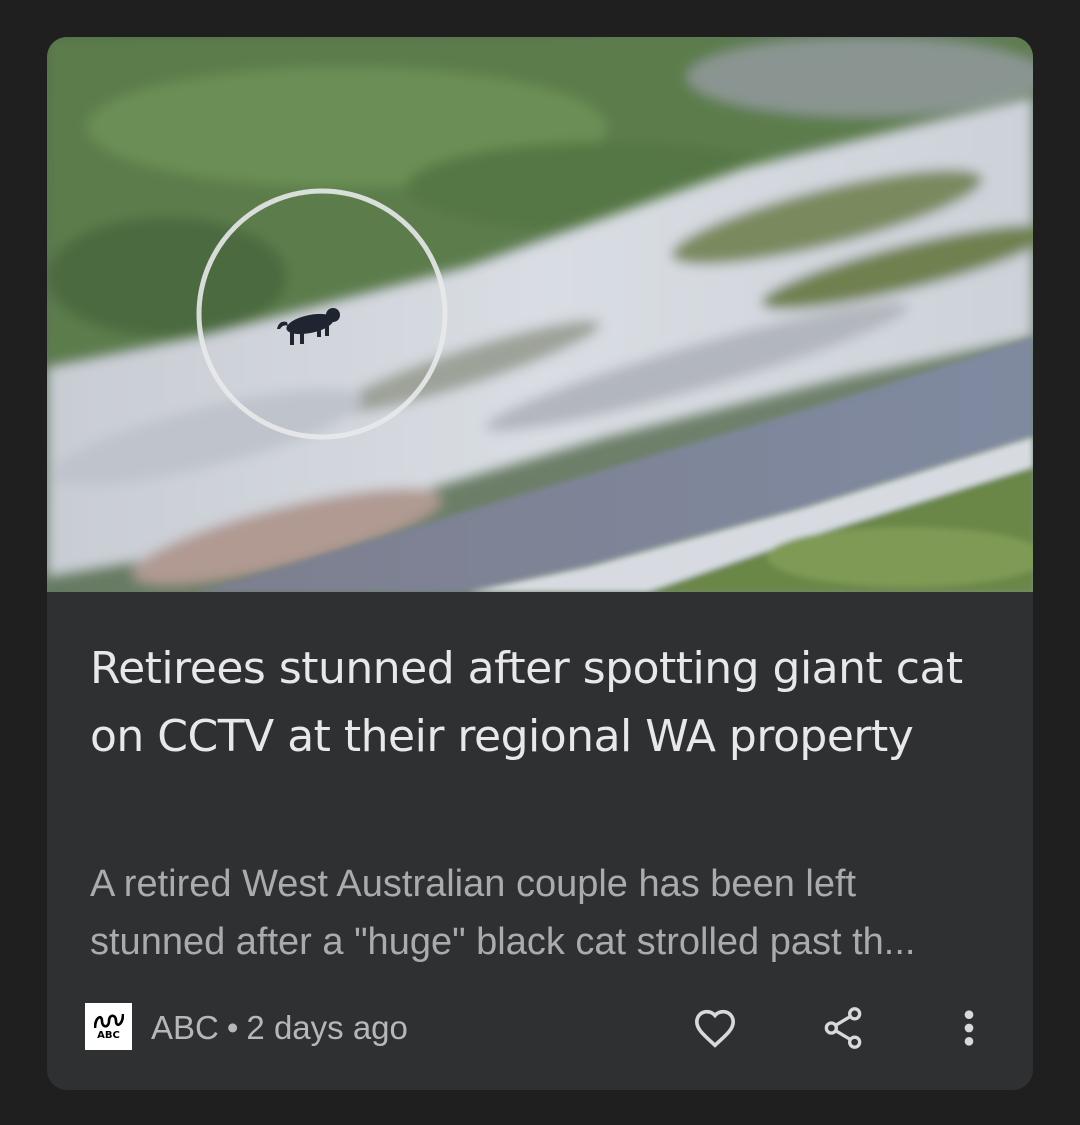  I want to click on more-vert-icon, so click(969, 1028).